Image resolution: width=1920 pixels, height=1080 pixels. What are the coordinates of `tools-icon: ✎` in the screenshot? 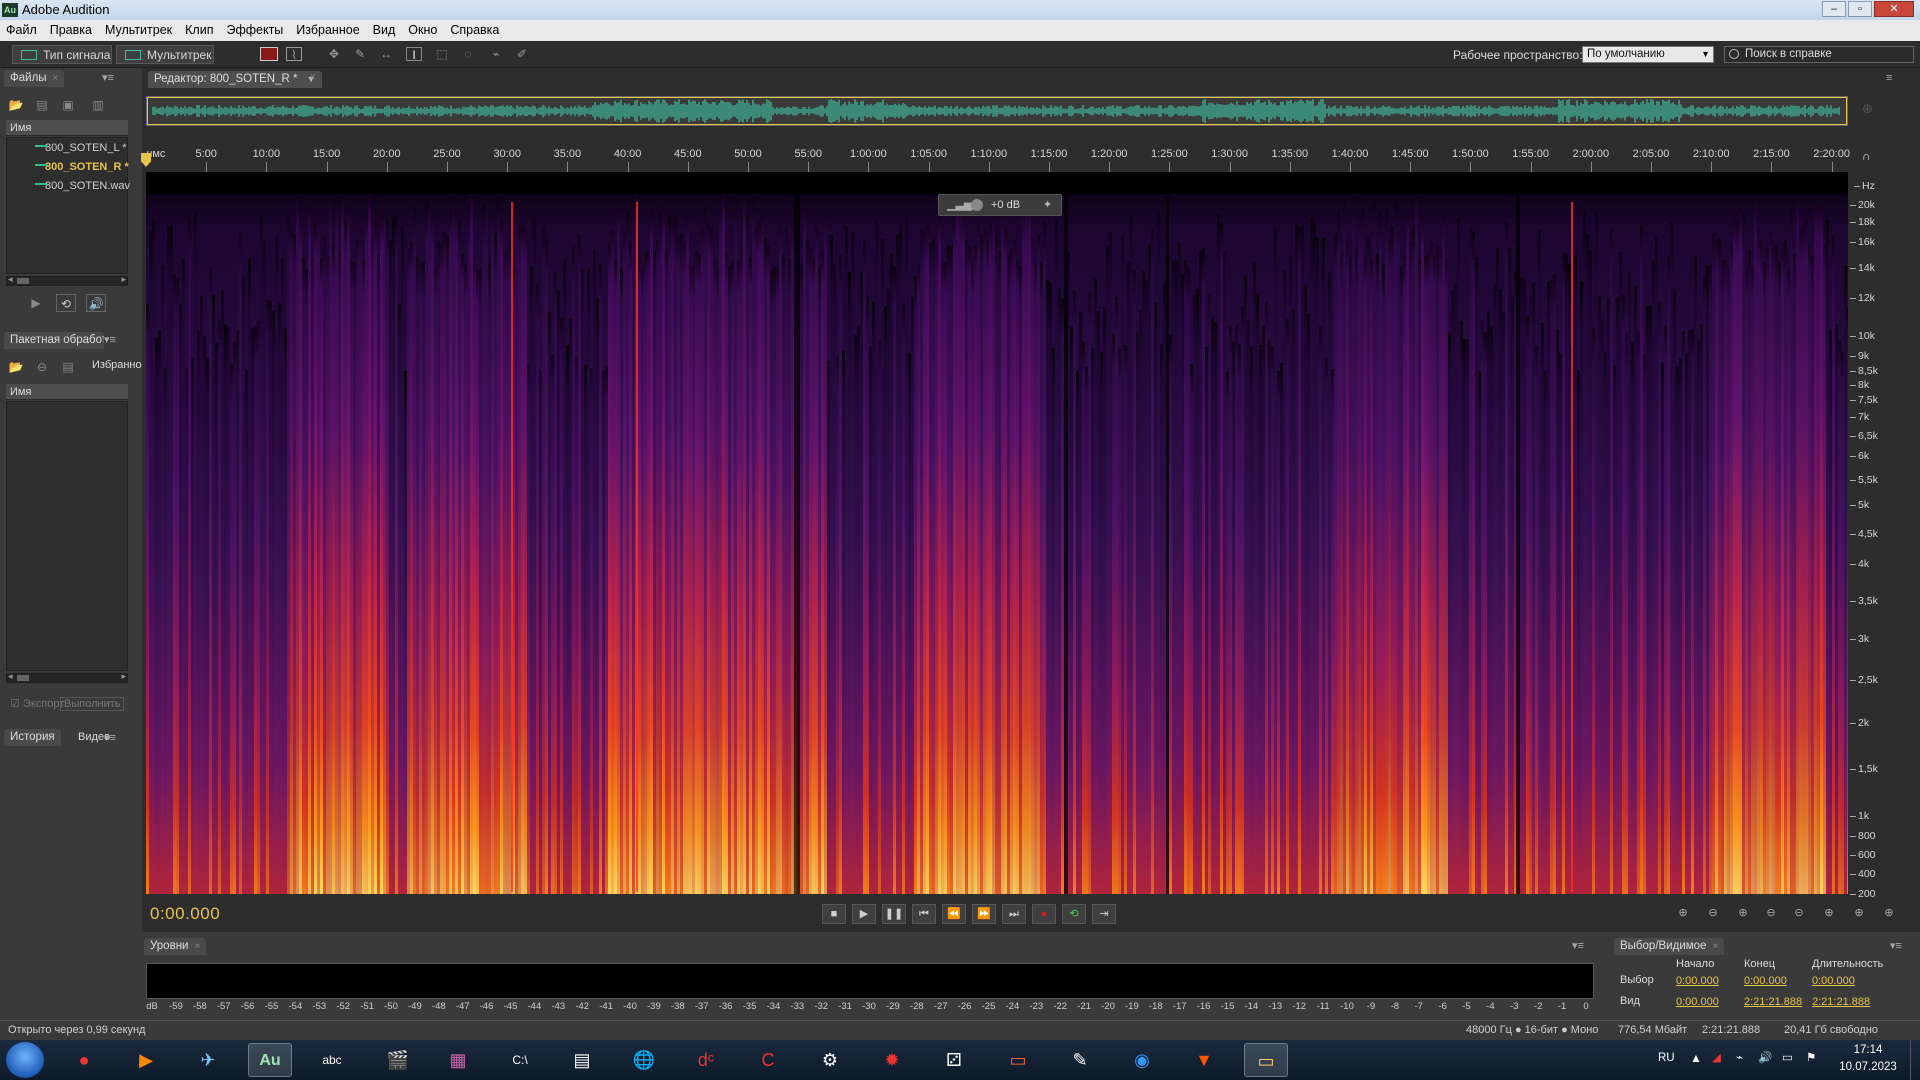 It's located at (1080, 1060).